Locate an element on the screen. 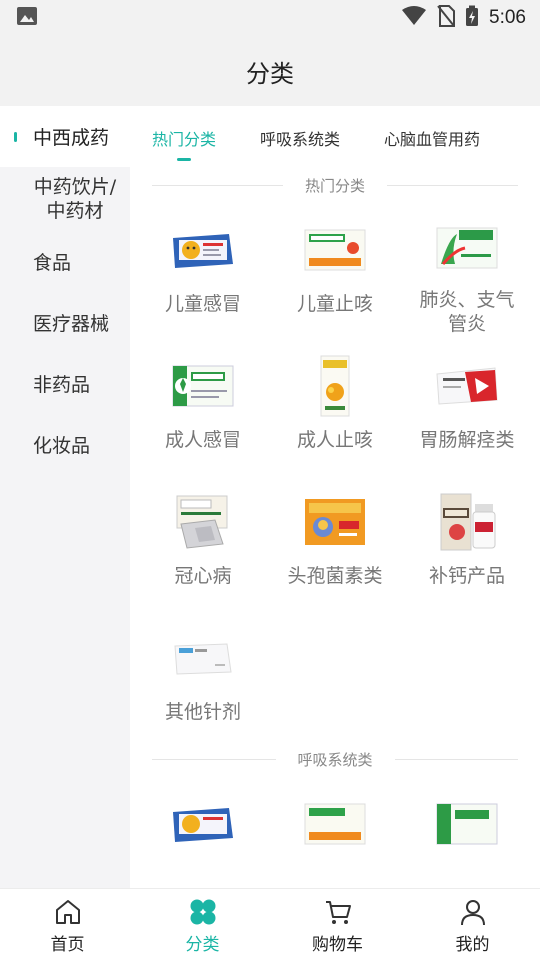  category-label: 胃肠解痉类 is located at coordinates (467, 440).